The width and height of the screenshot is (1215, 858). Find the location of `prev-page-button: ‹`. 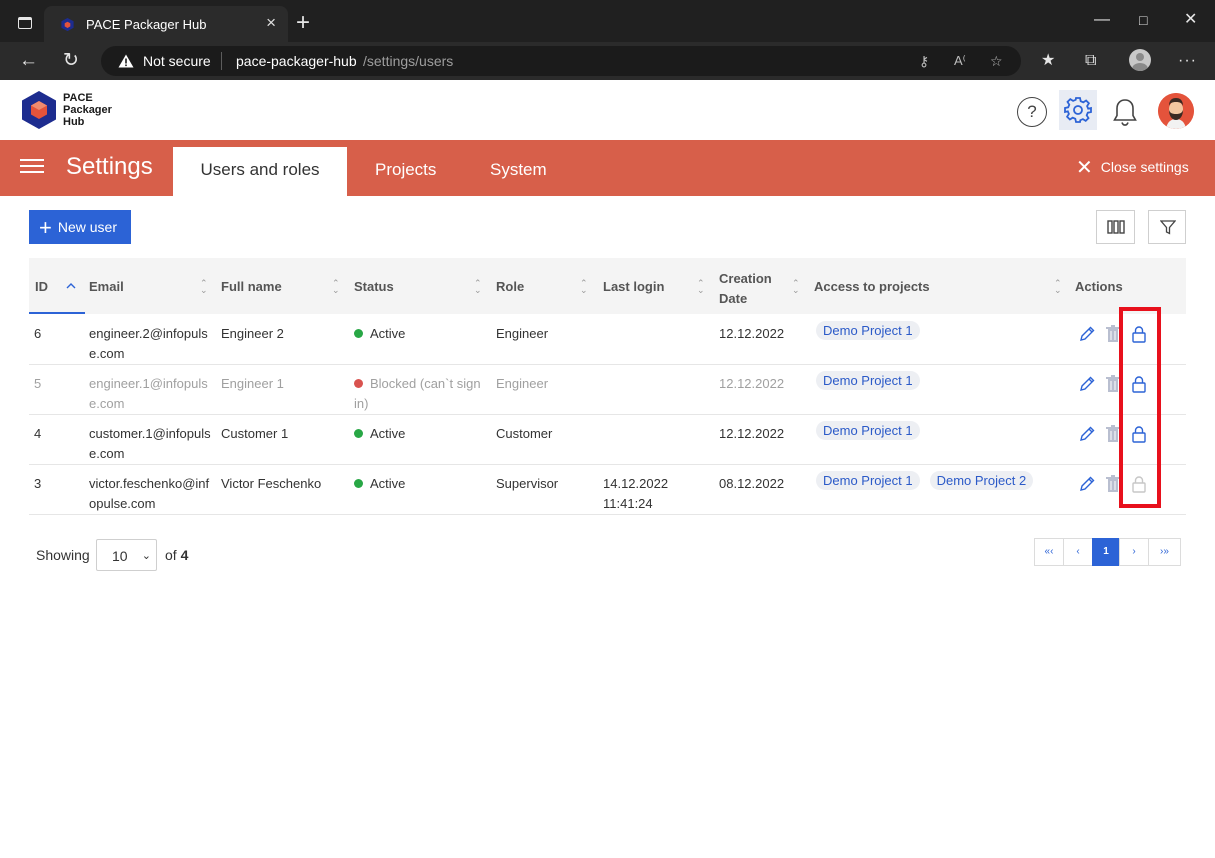

prev-page-button: ‹ is located at coordinates (1078, 552).